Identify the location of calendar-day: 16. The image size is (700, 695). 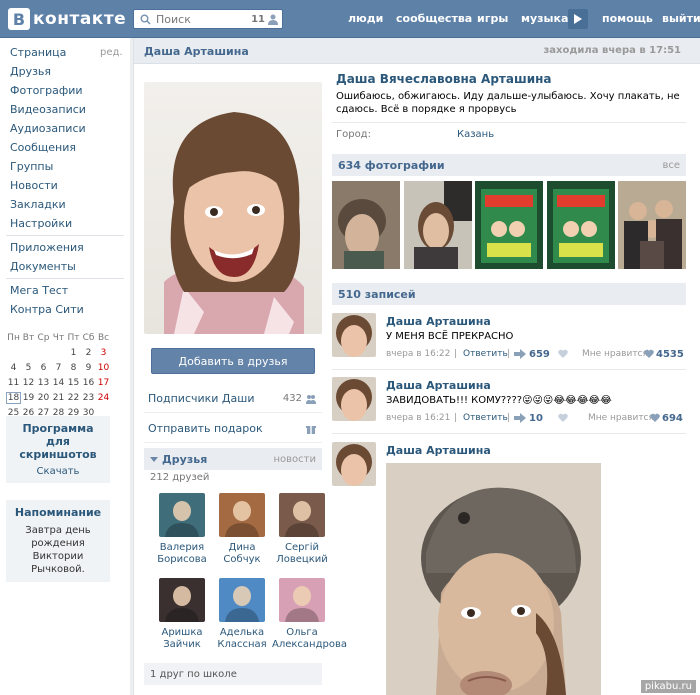
(88, 383).